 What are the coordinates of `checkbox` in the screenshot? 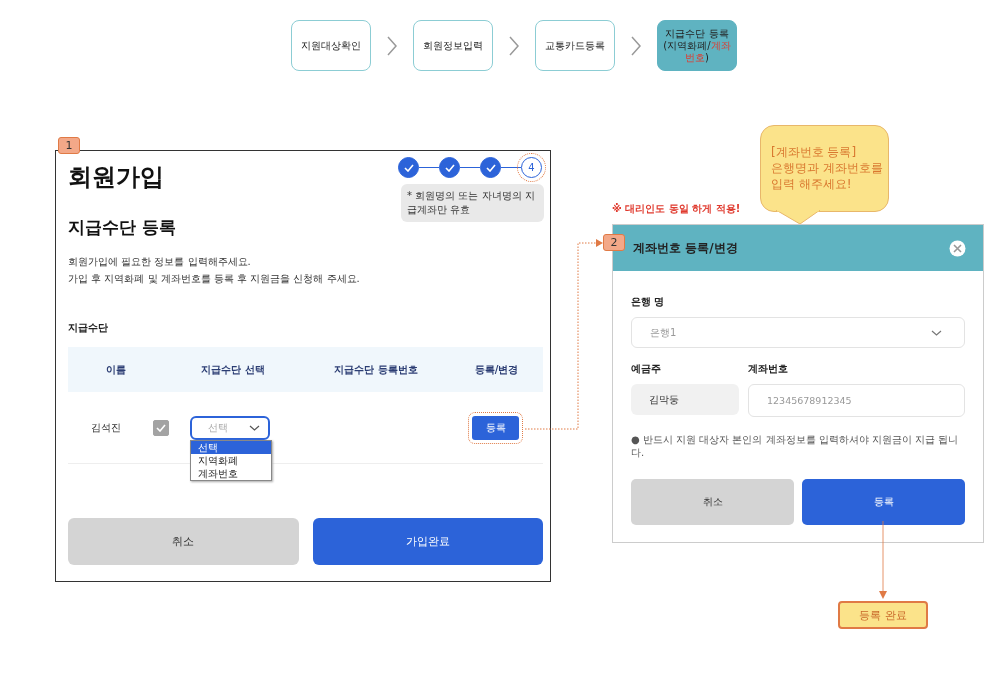 It's located at (161, 427).